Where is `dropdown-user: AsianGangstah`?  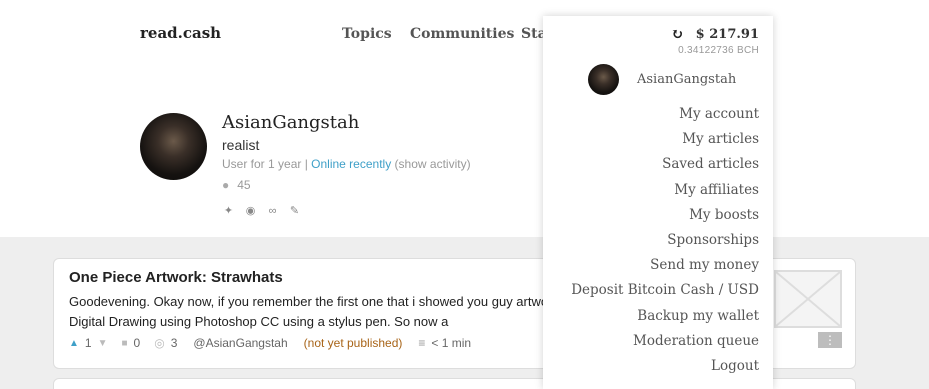
dropdown-user: AsianGangstah is located at coordinates (662, 79).